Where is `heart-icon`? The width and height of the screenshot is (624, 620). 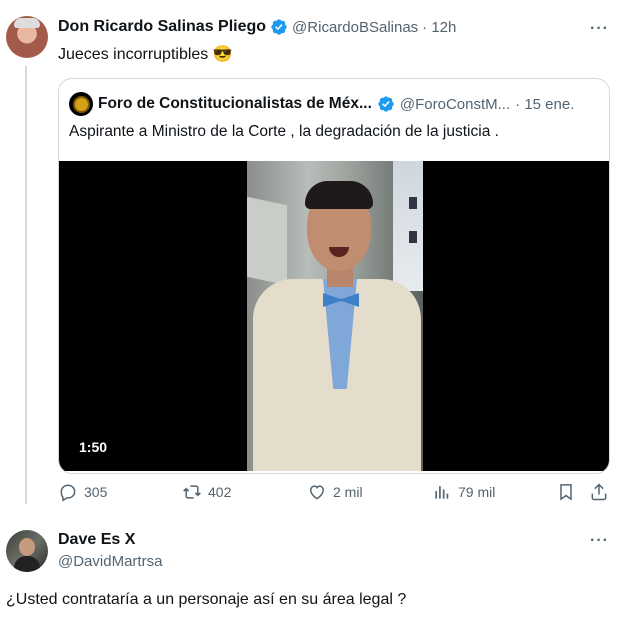
heart-icon is located at coordinates (317, 492).